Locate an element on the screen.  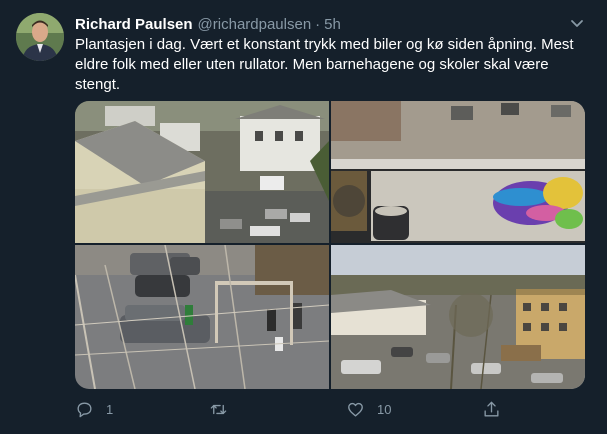
photo-4-image is located at coordinates (458, 317).